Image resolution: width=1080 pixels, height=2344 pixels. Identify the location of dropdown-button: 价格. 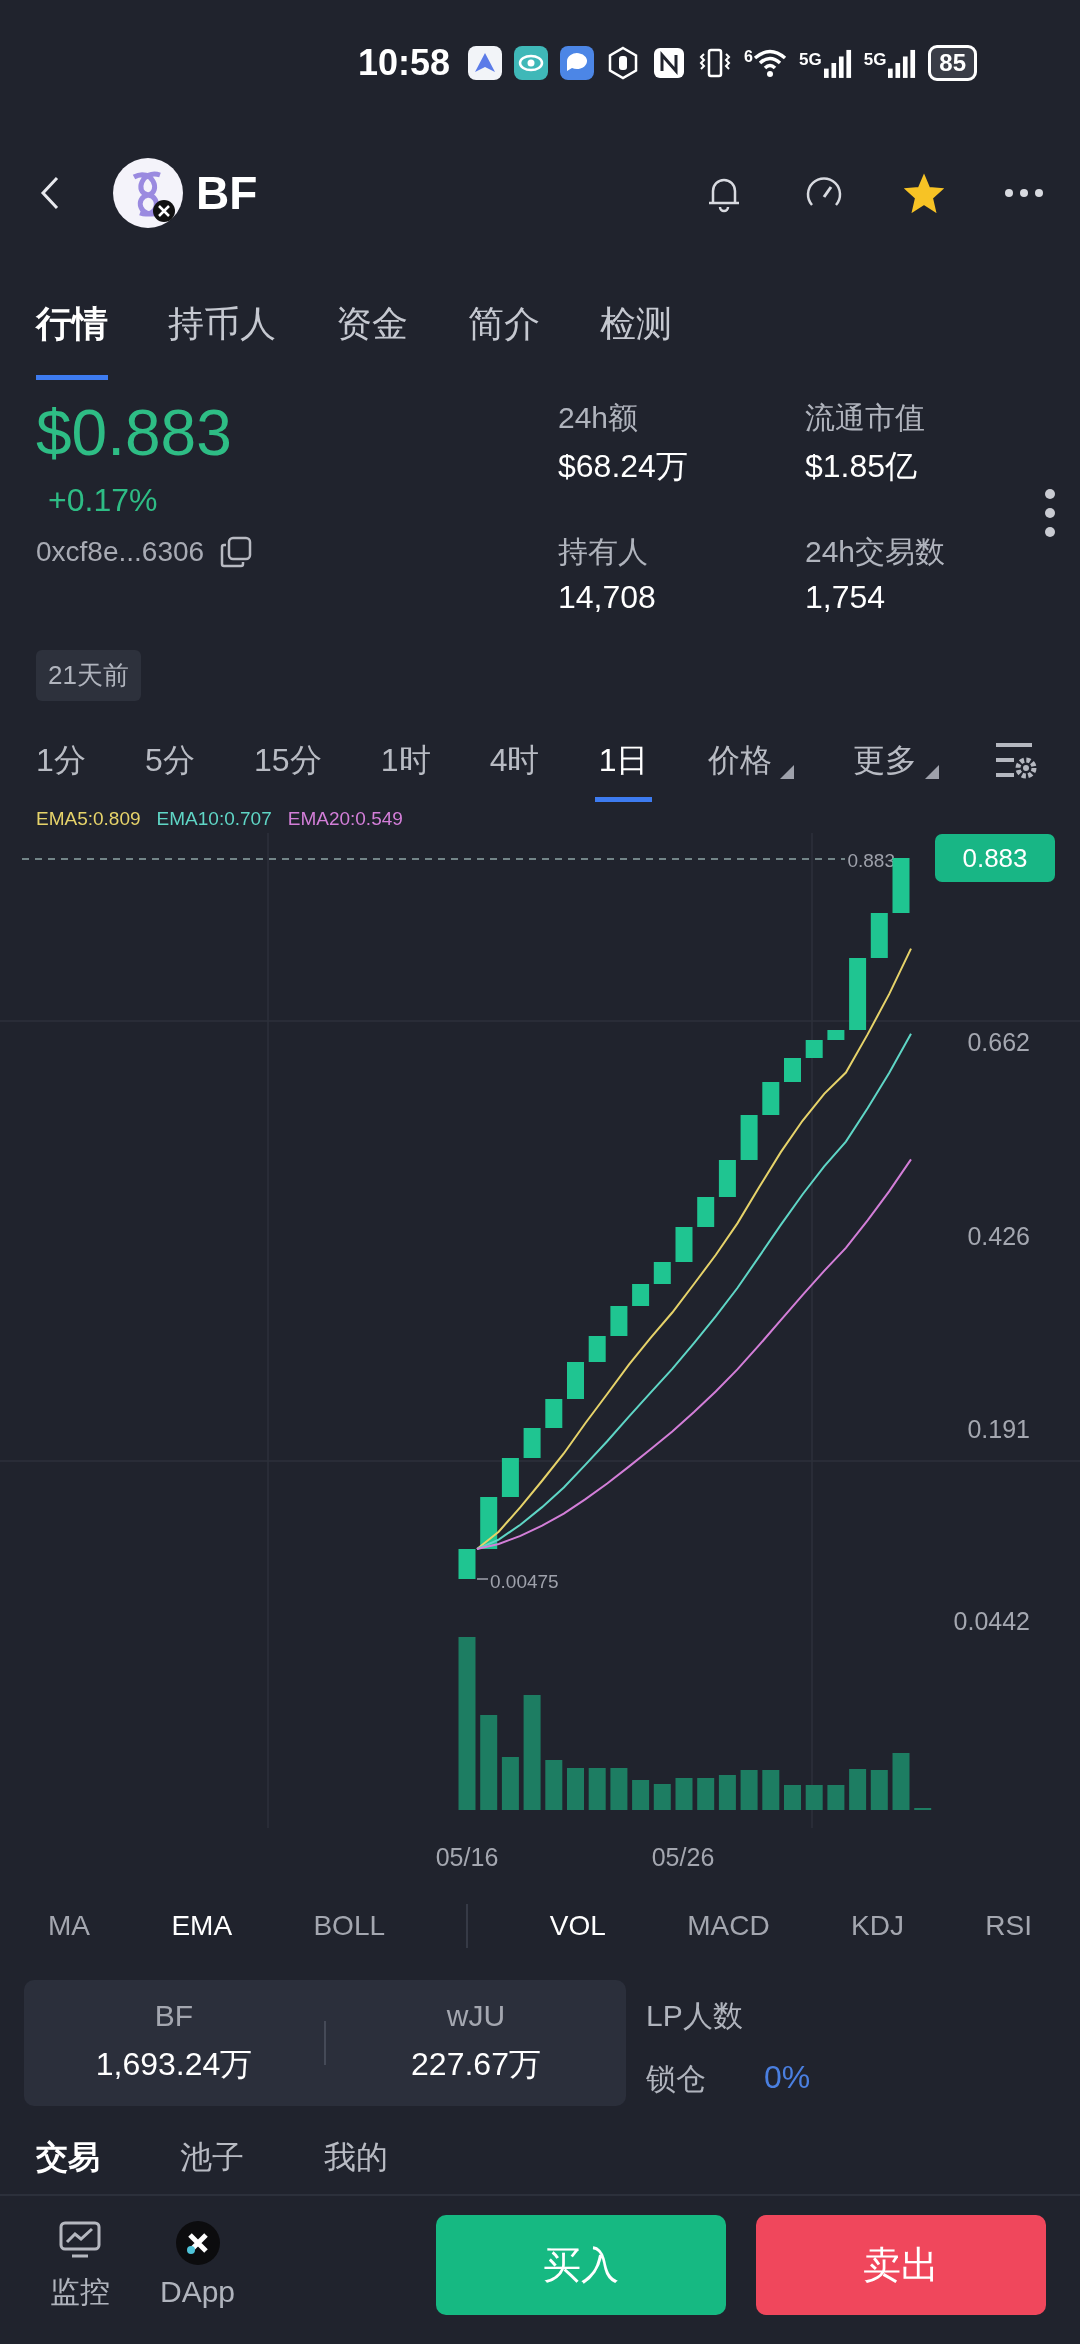
(750, 760).